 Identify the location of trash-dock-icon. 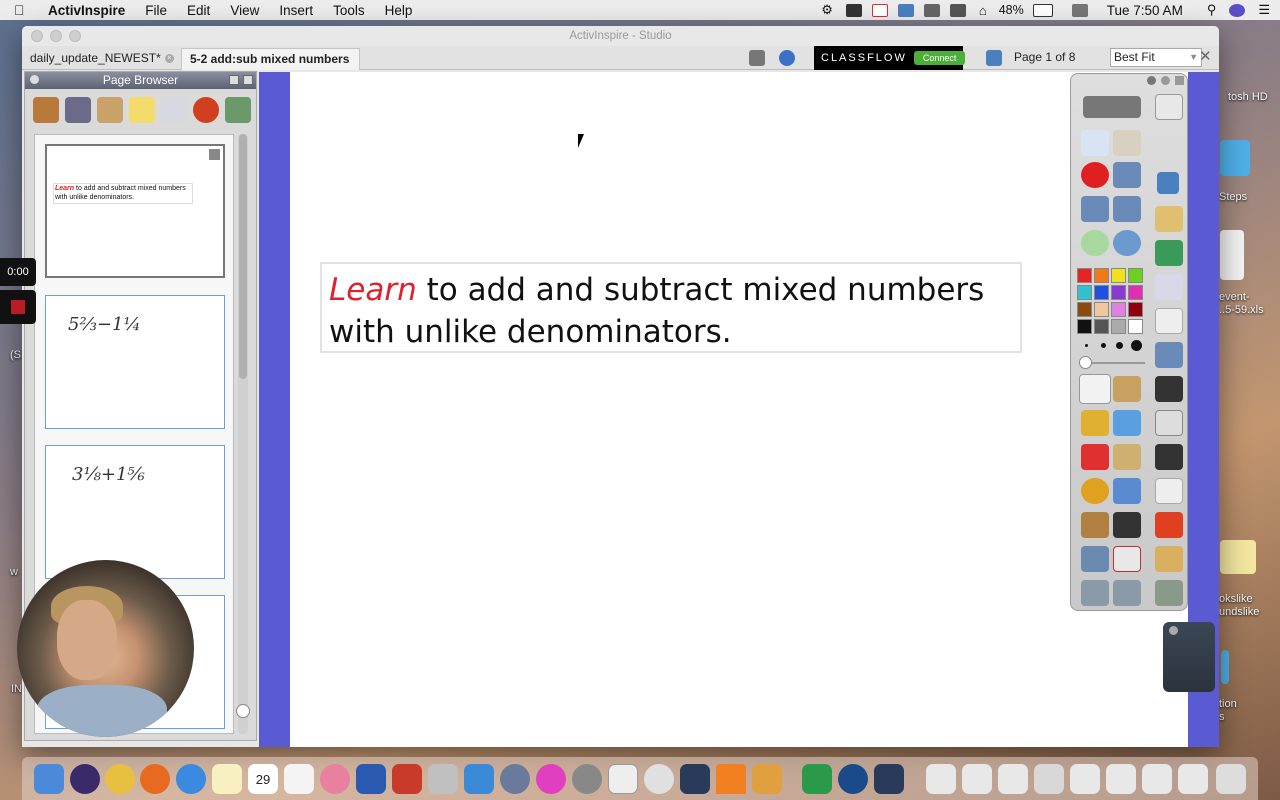
(1231, 779).